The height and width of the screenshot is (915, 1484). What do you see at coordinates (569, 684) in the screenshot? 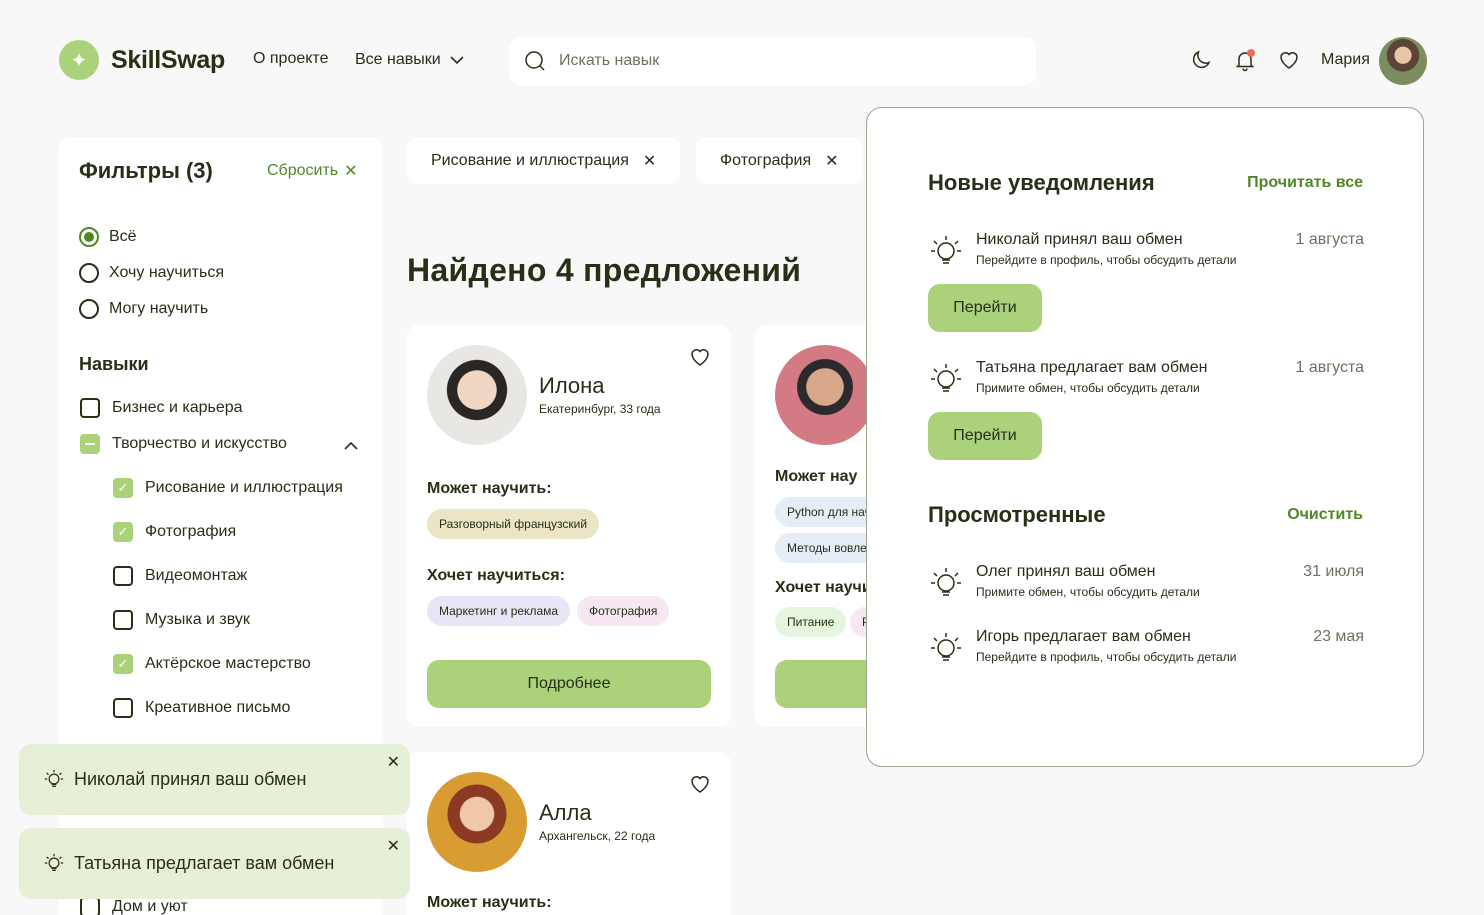
I see `details-button: Подробнее` at bounding box center [569, 684].